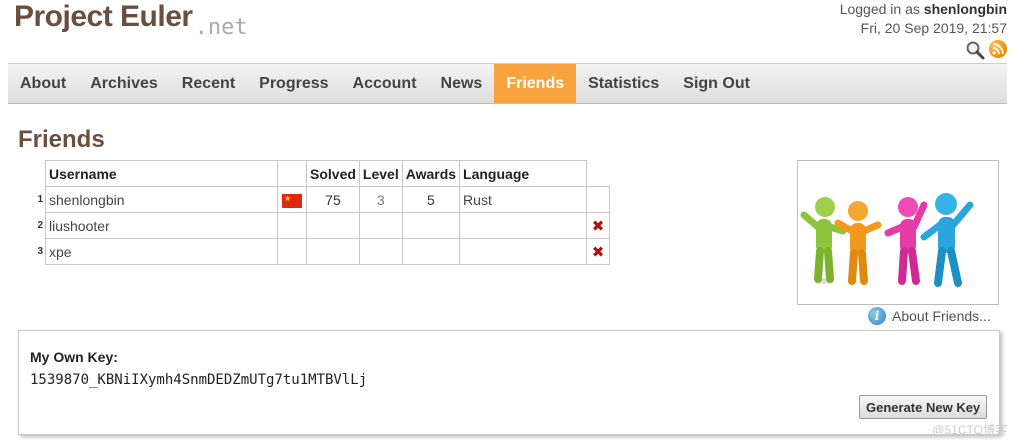  I want to click on logged-in-line: Logged in as shenlongbin, so click(923, 9).